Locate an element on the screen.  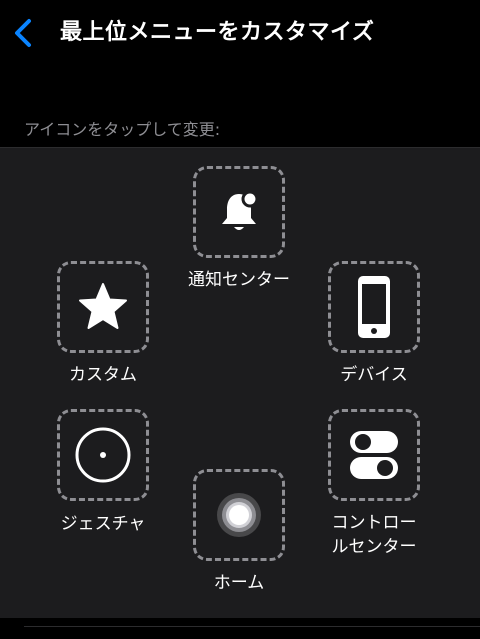
label-custom: カスタム is located at coordinates (103, 375).